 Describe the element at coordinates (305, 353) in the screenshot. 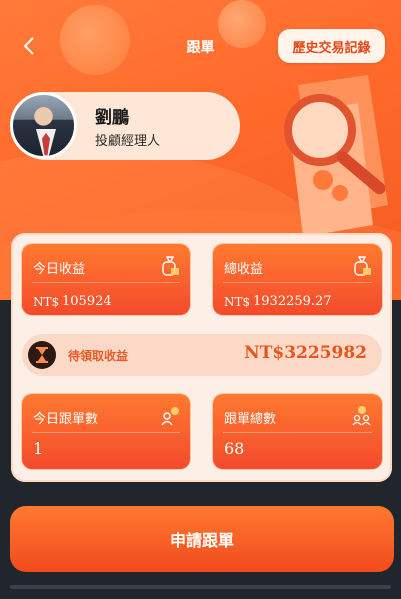

I see `pending-income-value: NT$3225982` at that location.